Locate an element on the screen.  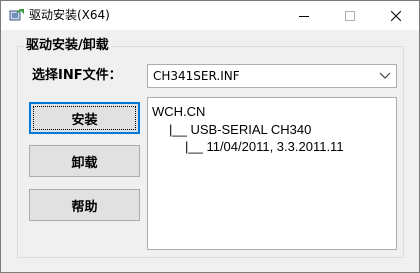
installer-icon is located at coordinates (16, 15).